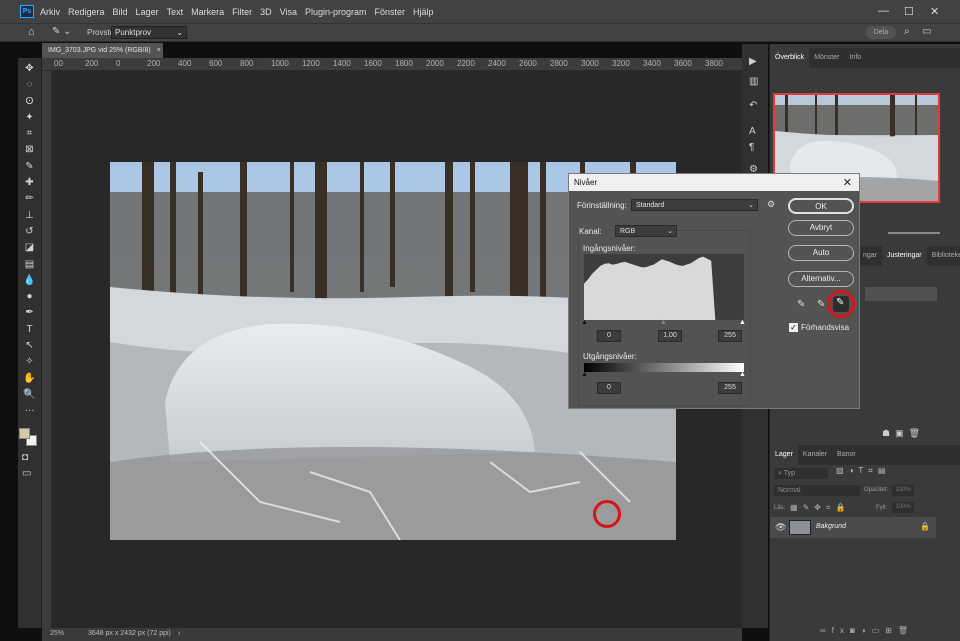  What do you see at coordinates (25, 457) in the screenshot?
I see `quick-mask-icon: ◘` at bounding box center [25, 457].